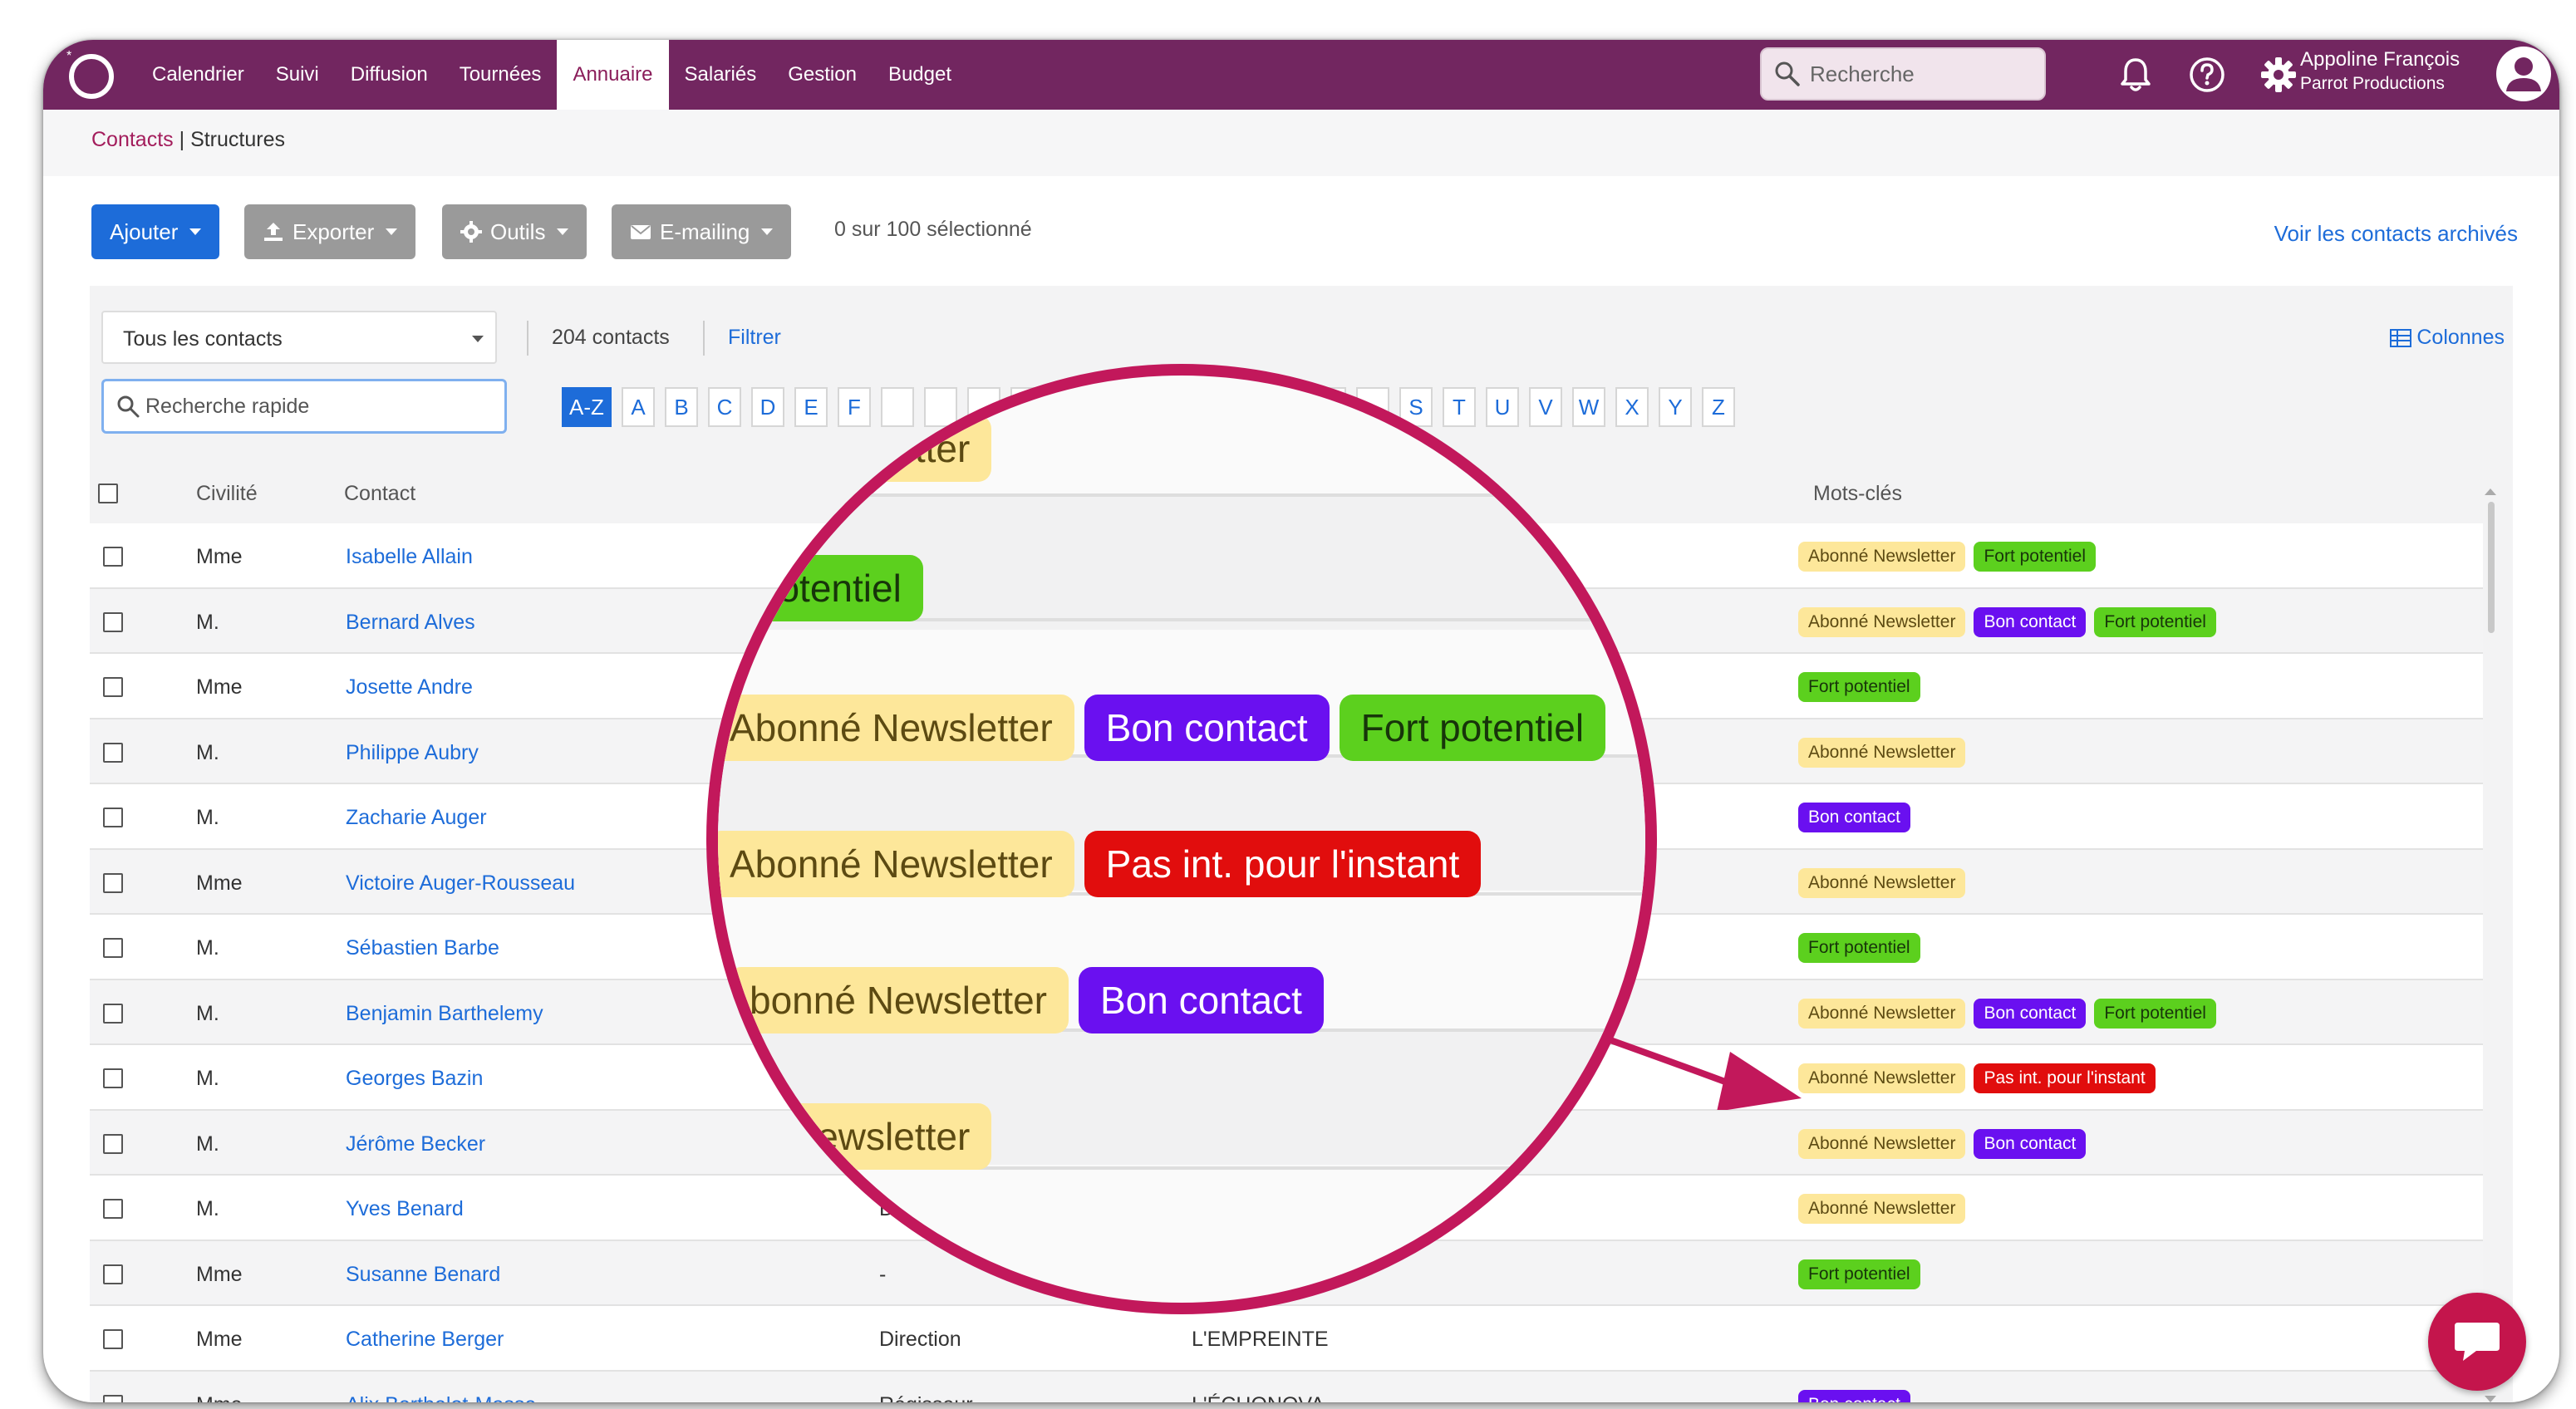 This screenshot has height=1409, width=2576. What do you see at coordinates (461, 883) in the screenshot?
I see `contact-name-link: Victoire Auger-Rousseau` at bounding box center [461, 883].